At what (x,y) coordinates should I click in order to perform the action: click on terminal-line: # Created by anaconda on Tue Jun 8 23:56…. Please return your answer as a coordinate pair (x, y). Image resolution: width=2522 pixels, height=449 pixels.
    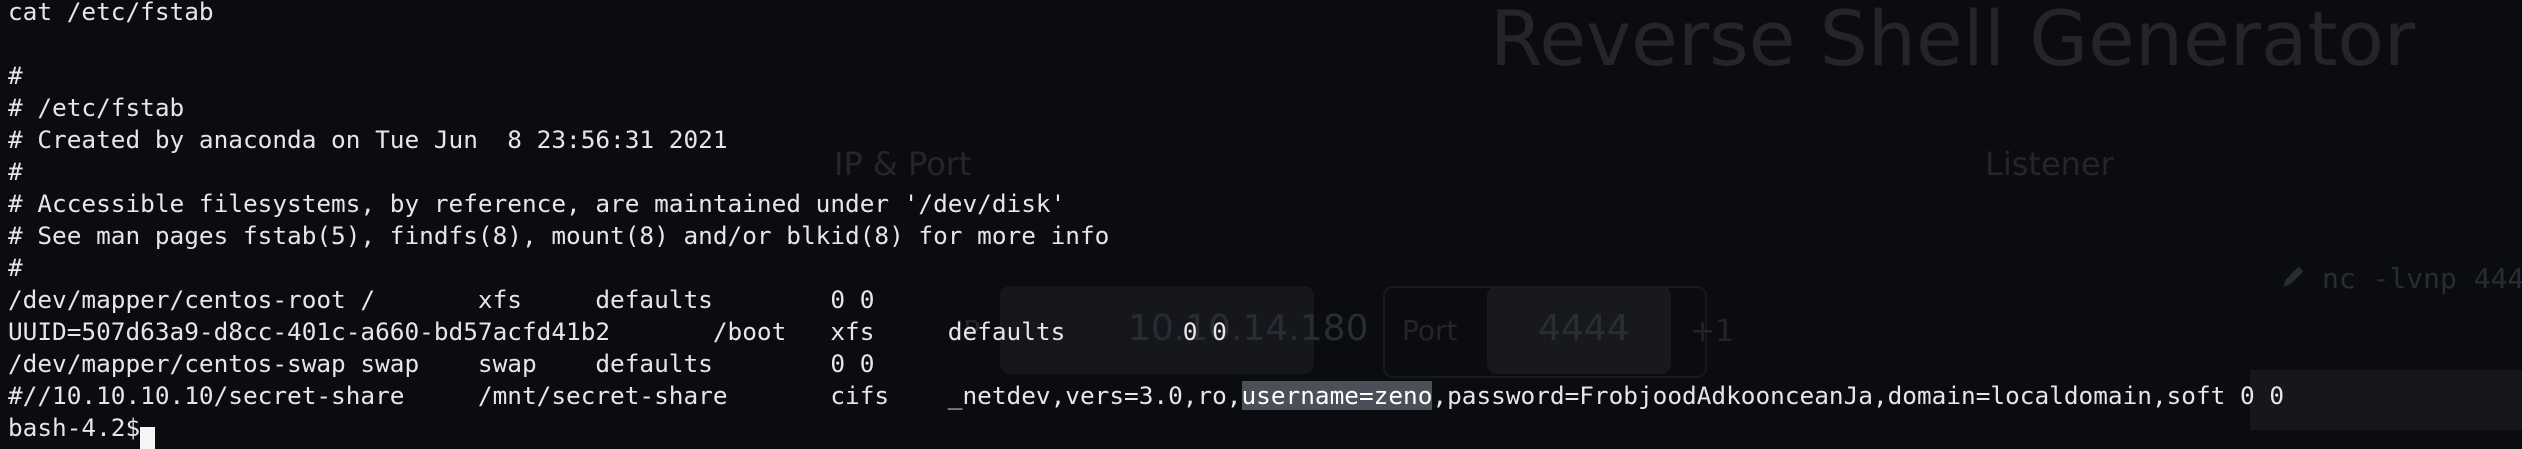
    Looking at the image, I should click on (368, 139).